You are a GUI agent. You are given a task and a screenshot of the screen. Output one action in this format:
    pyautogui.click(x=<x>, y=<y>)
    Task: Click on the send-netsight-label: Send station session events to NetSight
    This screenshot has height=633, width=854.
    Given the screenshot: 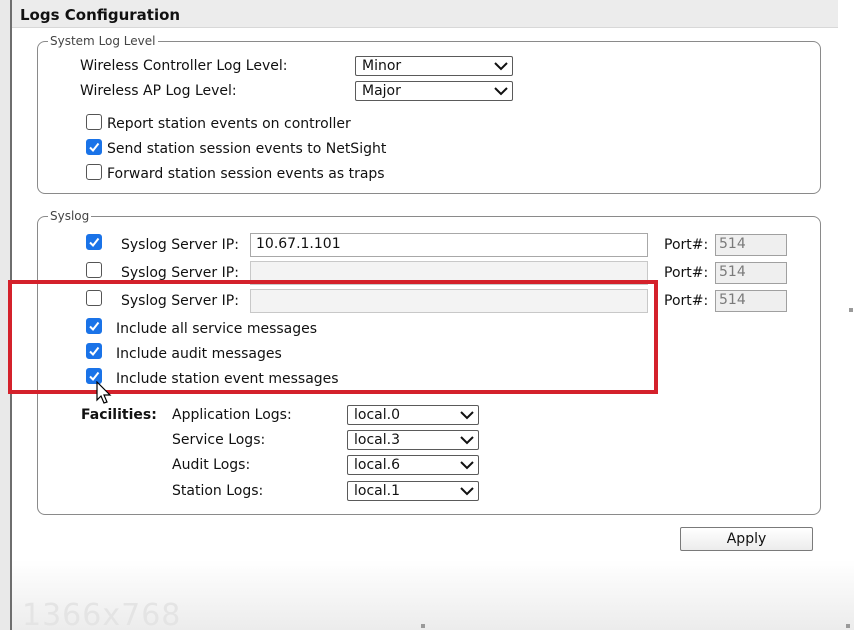 What is the action you would take?
    pyautogui.click(x=247, y=149)
    